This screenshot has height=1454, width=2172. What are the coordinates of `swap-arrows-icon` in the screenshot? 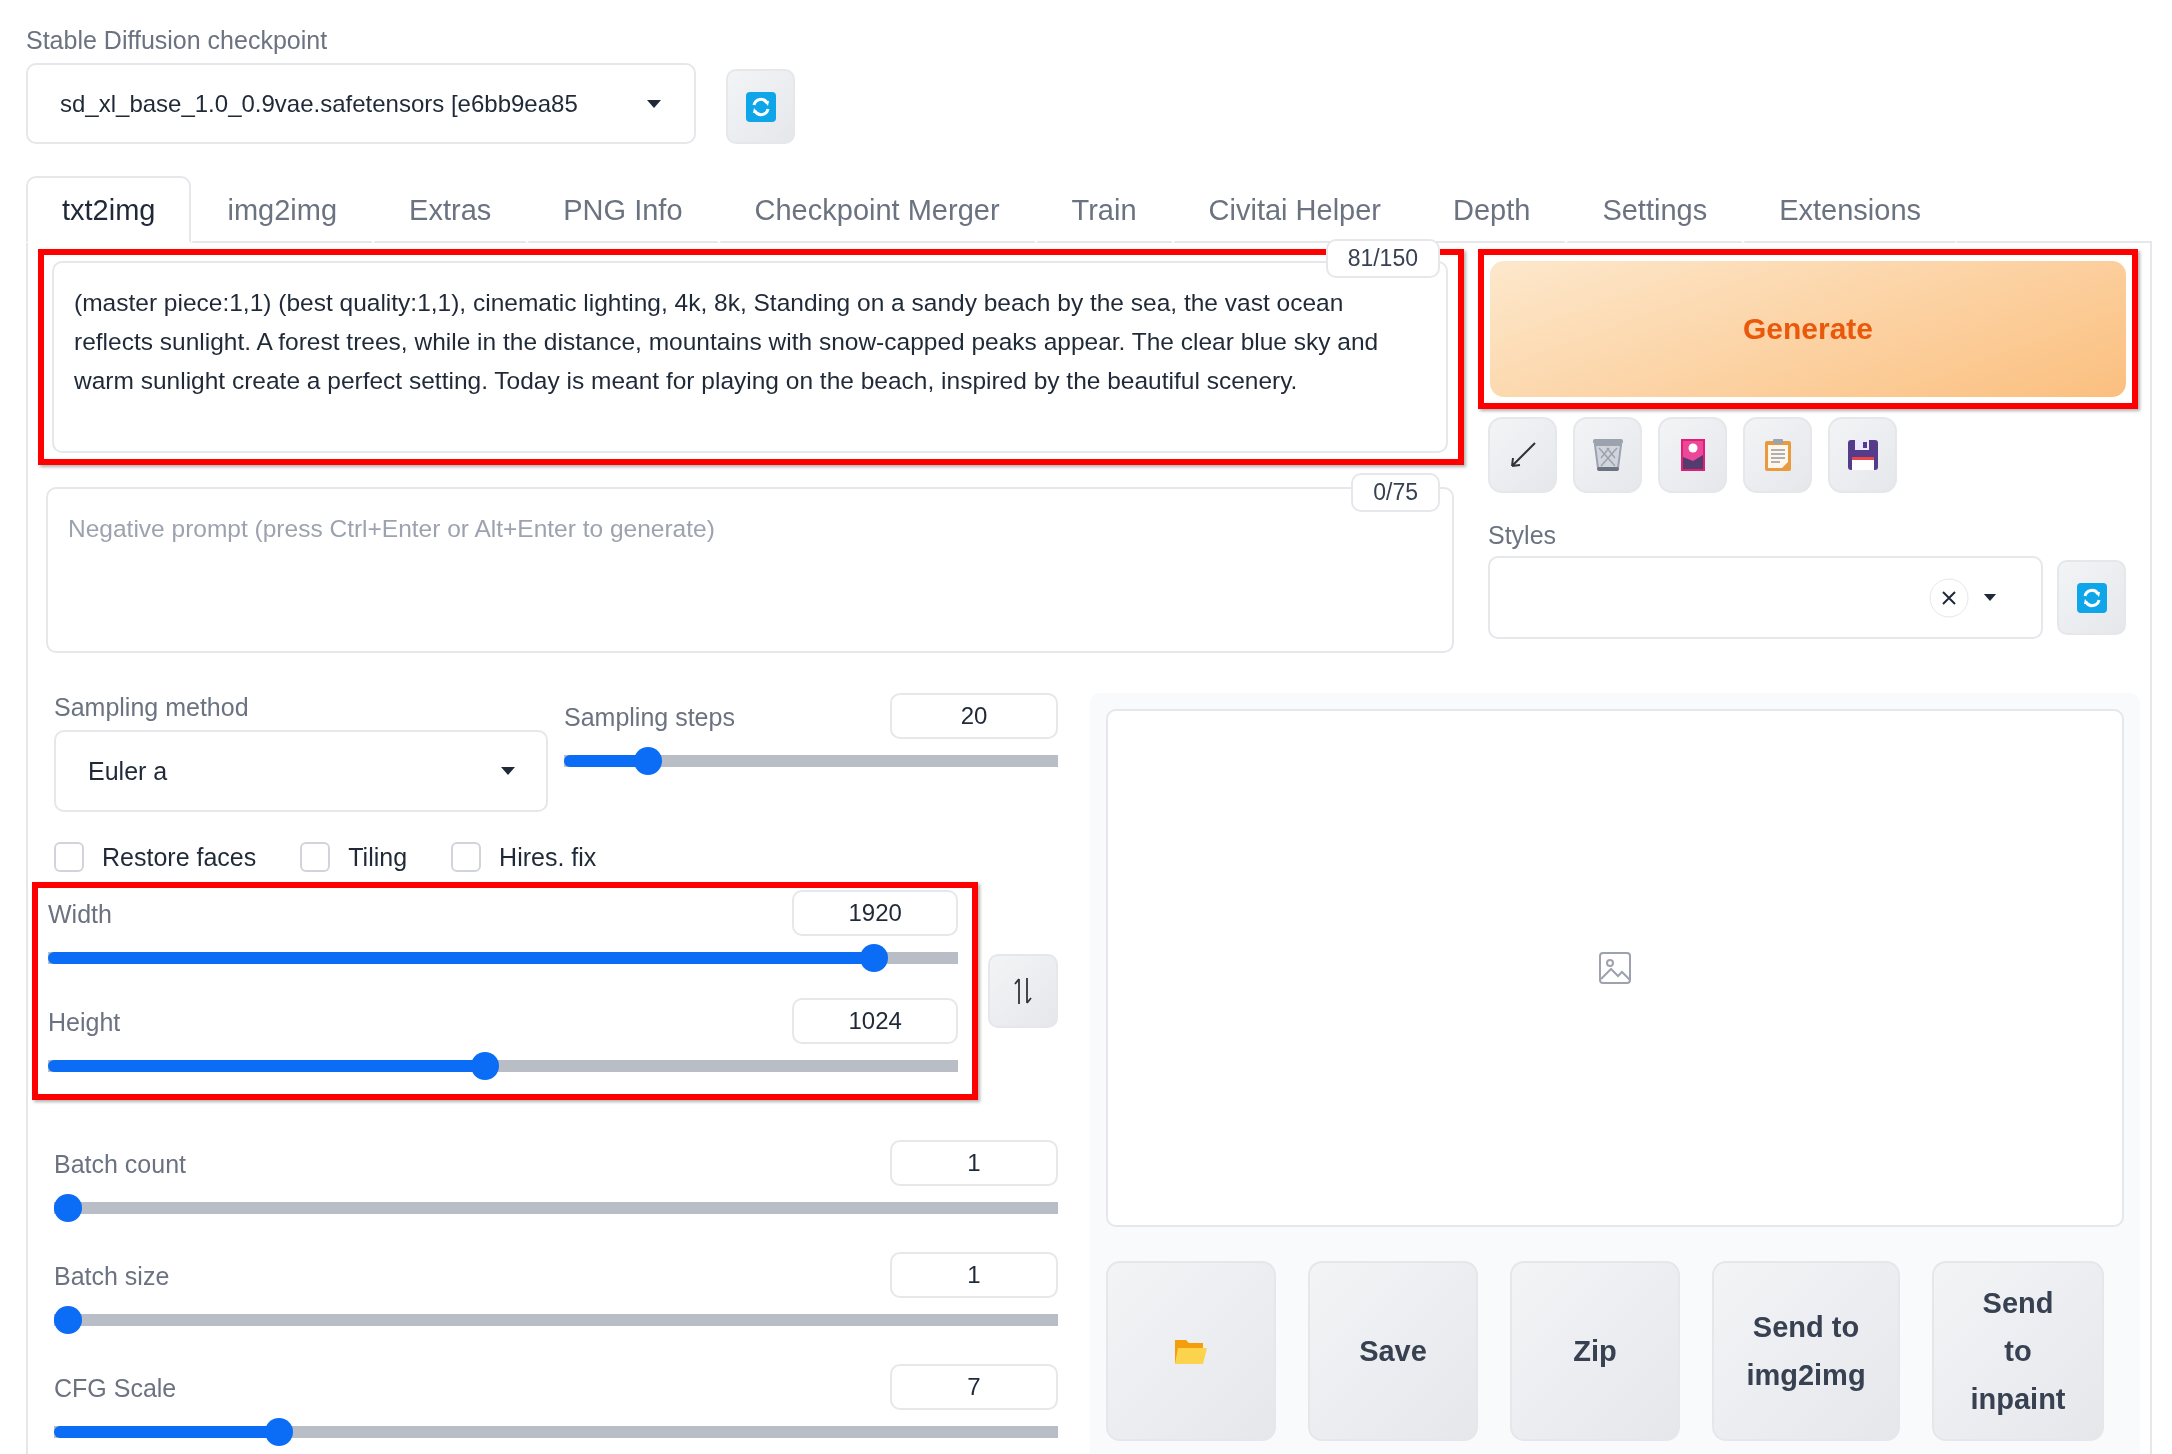 It's located at (1023, 991).